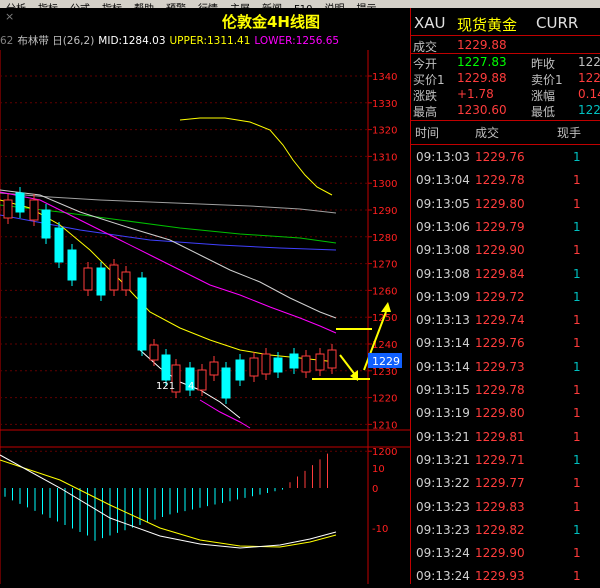 The height and width of the screenshot is (588, 600). Describe the element at coordinates (500, 529) in the screenshot. I see `tick-price: 1229.82` at that location.